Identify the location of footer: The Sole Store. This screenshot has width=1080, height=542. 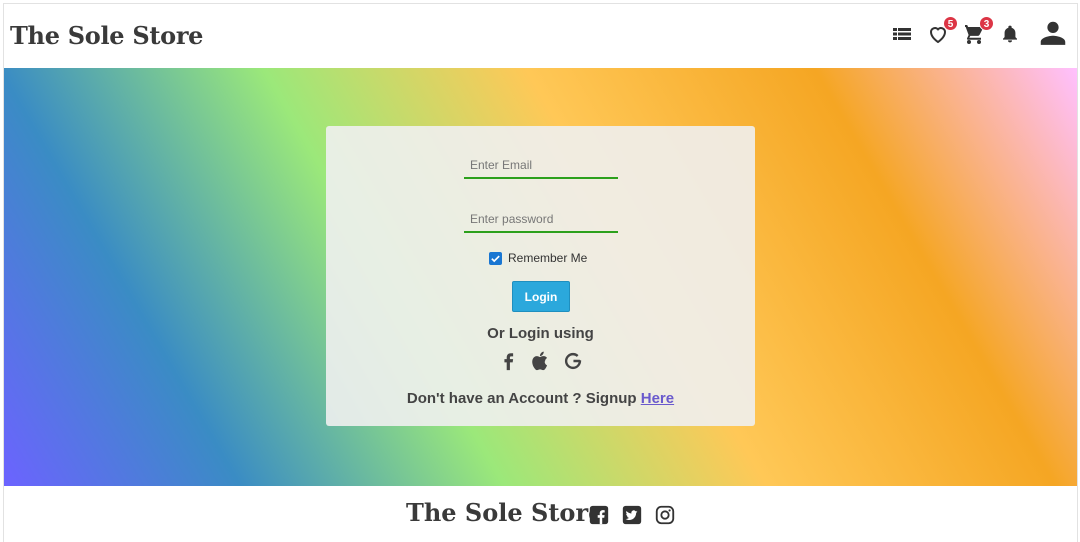
(540, 514).